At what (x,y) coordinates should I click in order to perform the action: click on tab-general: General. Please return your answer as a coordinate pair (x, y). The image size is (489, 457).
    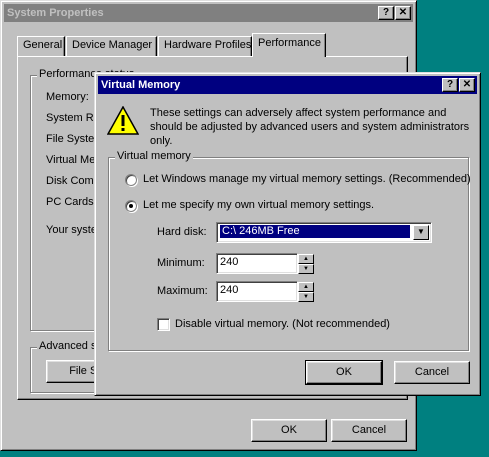
    Looking at the image, I should click on (41, 46).